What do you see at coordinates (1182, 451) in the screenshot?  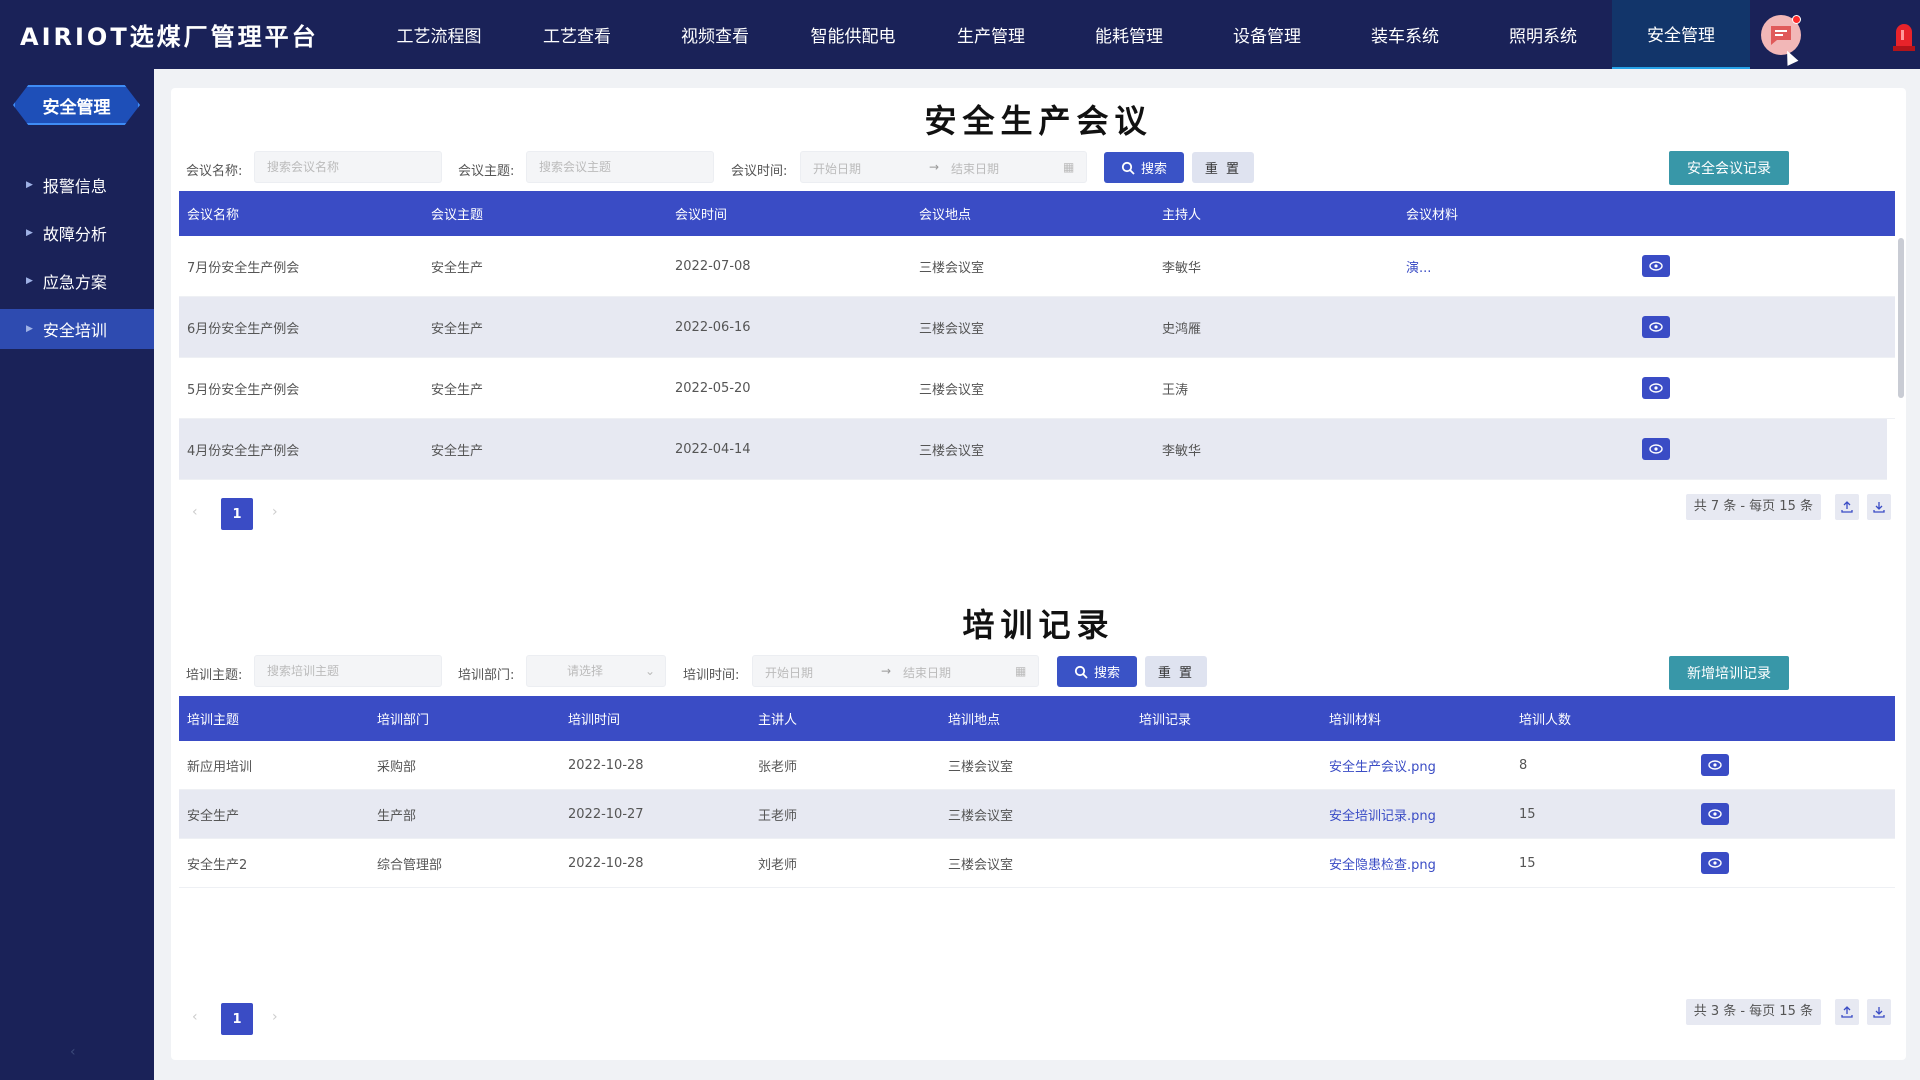 I see `meeting-host-cell: 李敏华` at bounding box center [1182, 451].